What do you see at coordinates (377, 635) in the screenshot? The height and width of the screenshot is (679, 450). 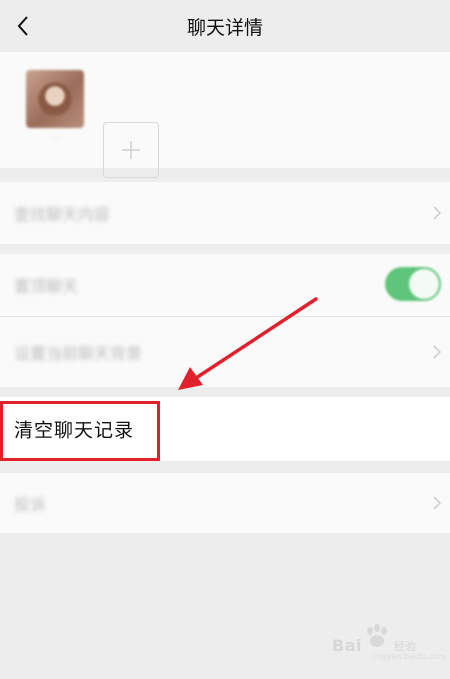 I see `paw-icon` at bounding box center [377, 635].